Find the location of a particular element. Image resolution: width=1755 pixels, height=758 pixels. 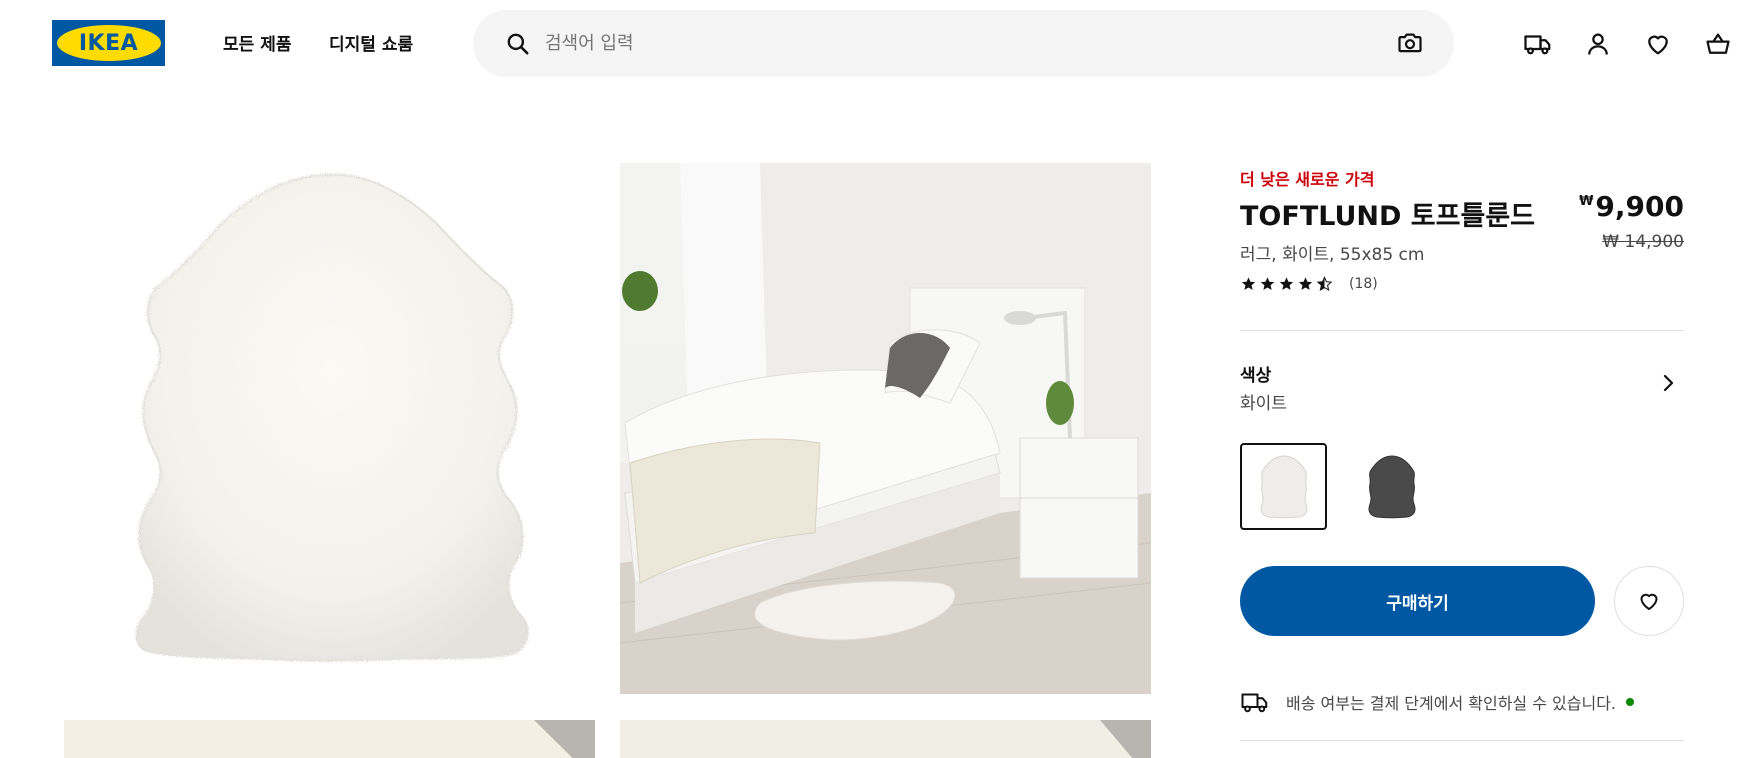

star-half-icon is located at coordinates (1324, 283).